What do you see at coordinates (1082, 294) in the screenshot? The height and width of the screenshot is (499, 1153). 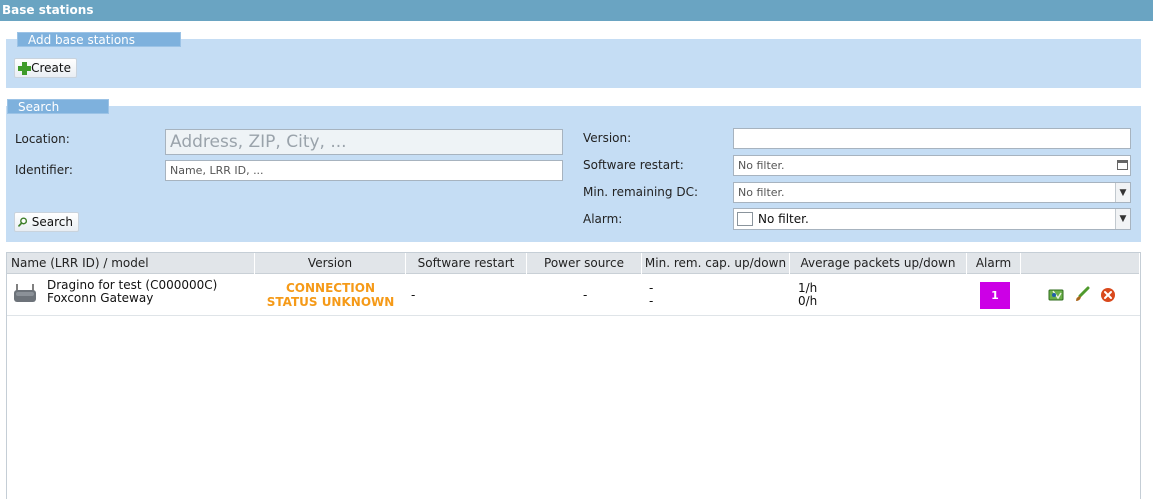 I see `edit-icon` at bounding box center [1082, 294].